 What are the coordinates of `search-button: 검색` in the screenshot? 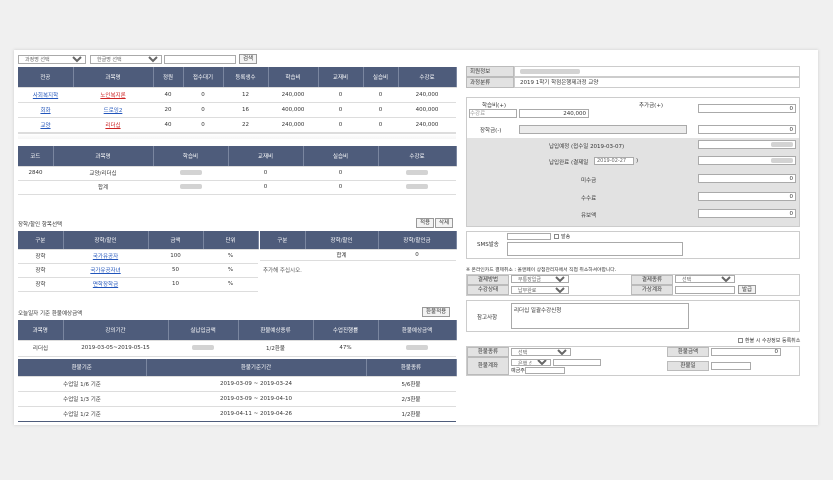 It's located at (248, 59).